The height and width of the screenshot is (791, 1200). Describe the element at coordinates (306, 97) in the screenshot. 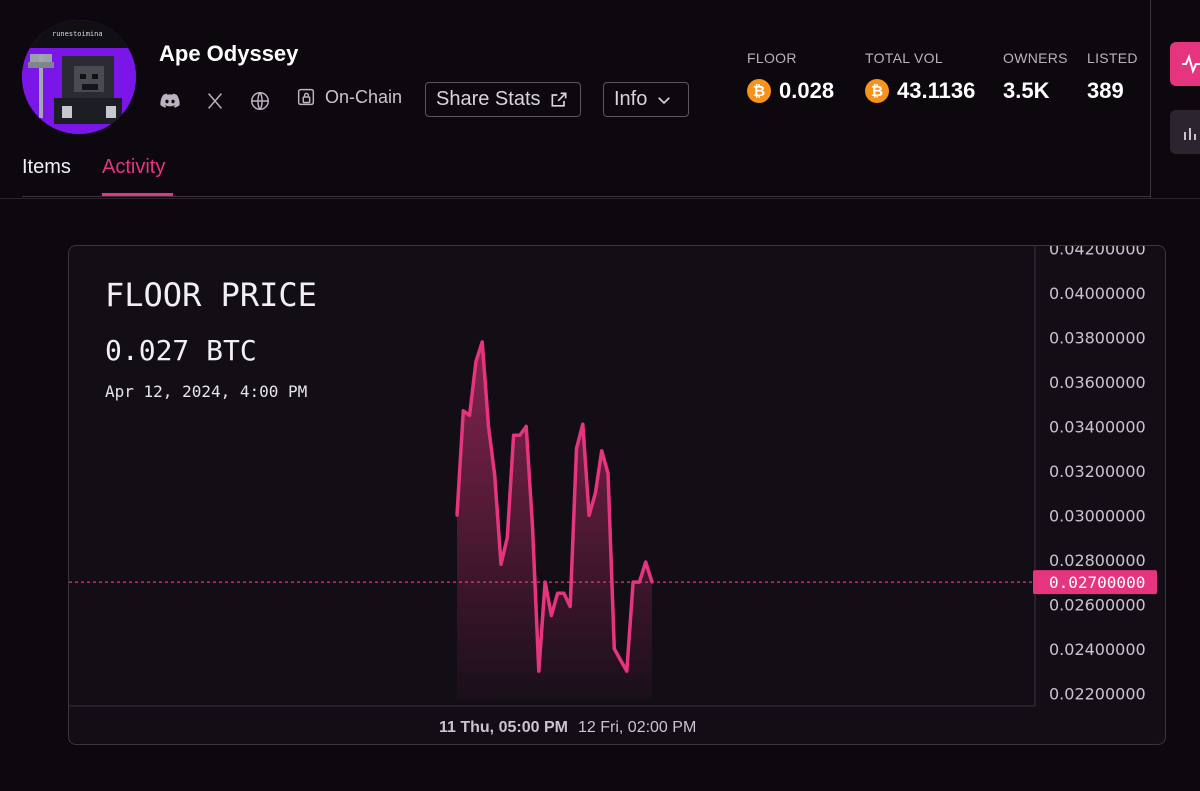

I see `lock-icon` at that location.